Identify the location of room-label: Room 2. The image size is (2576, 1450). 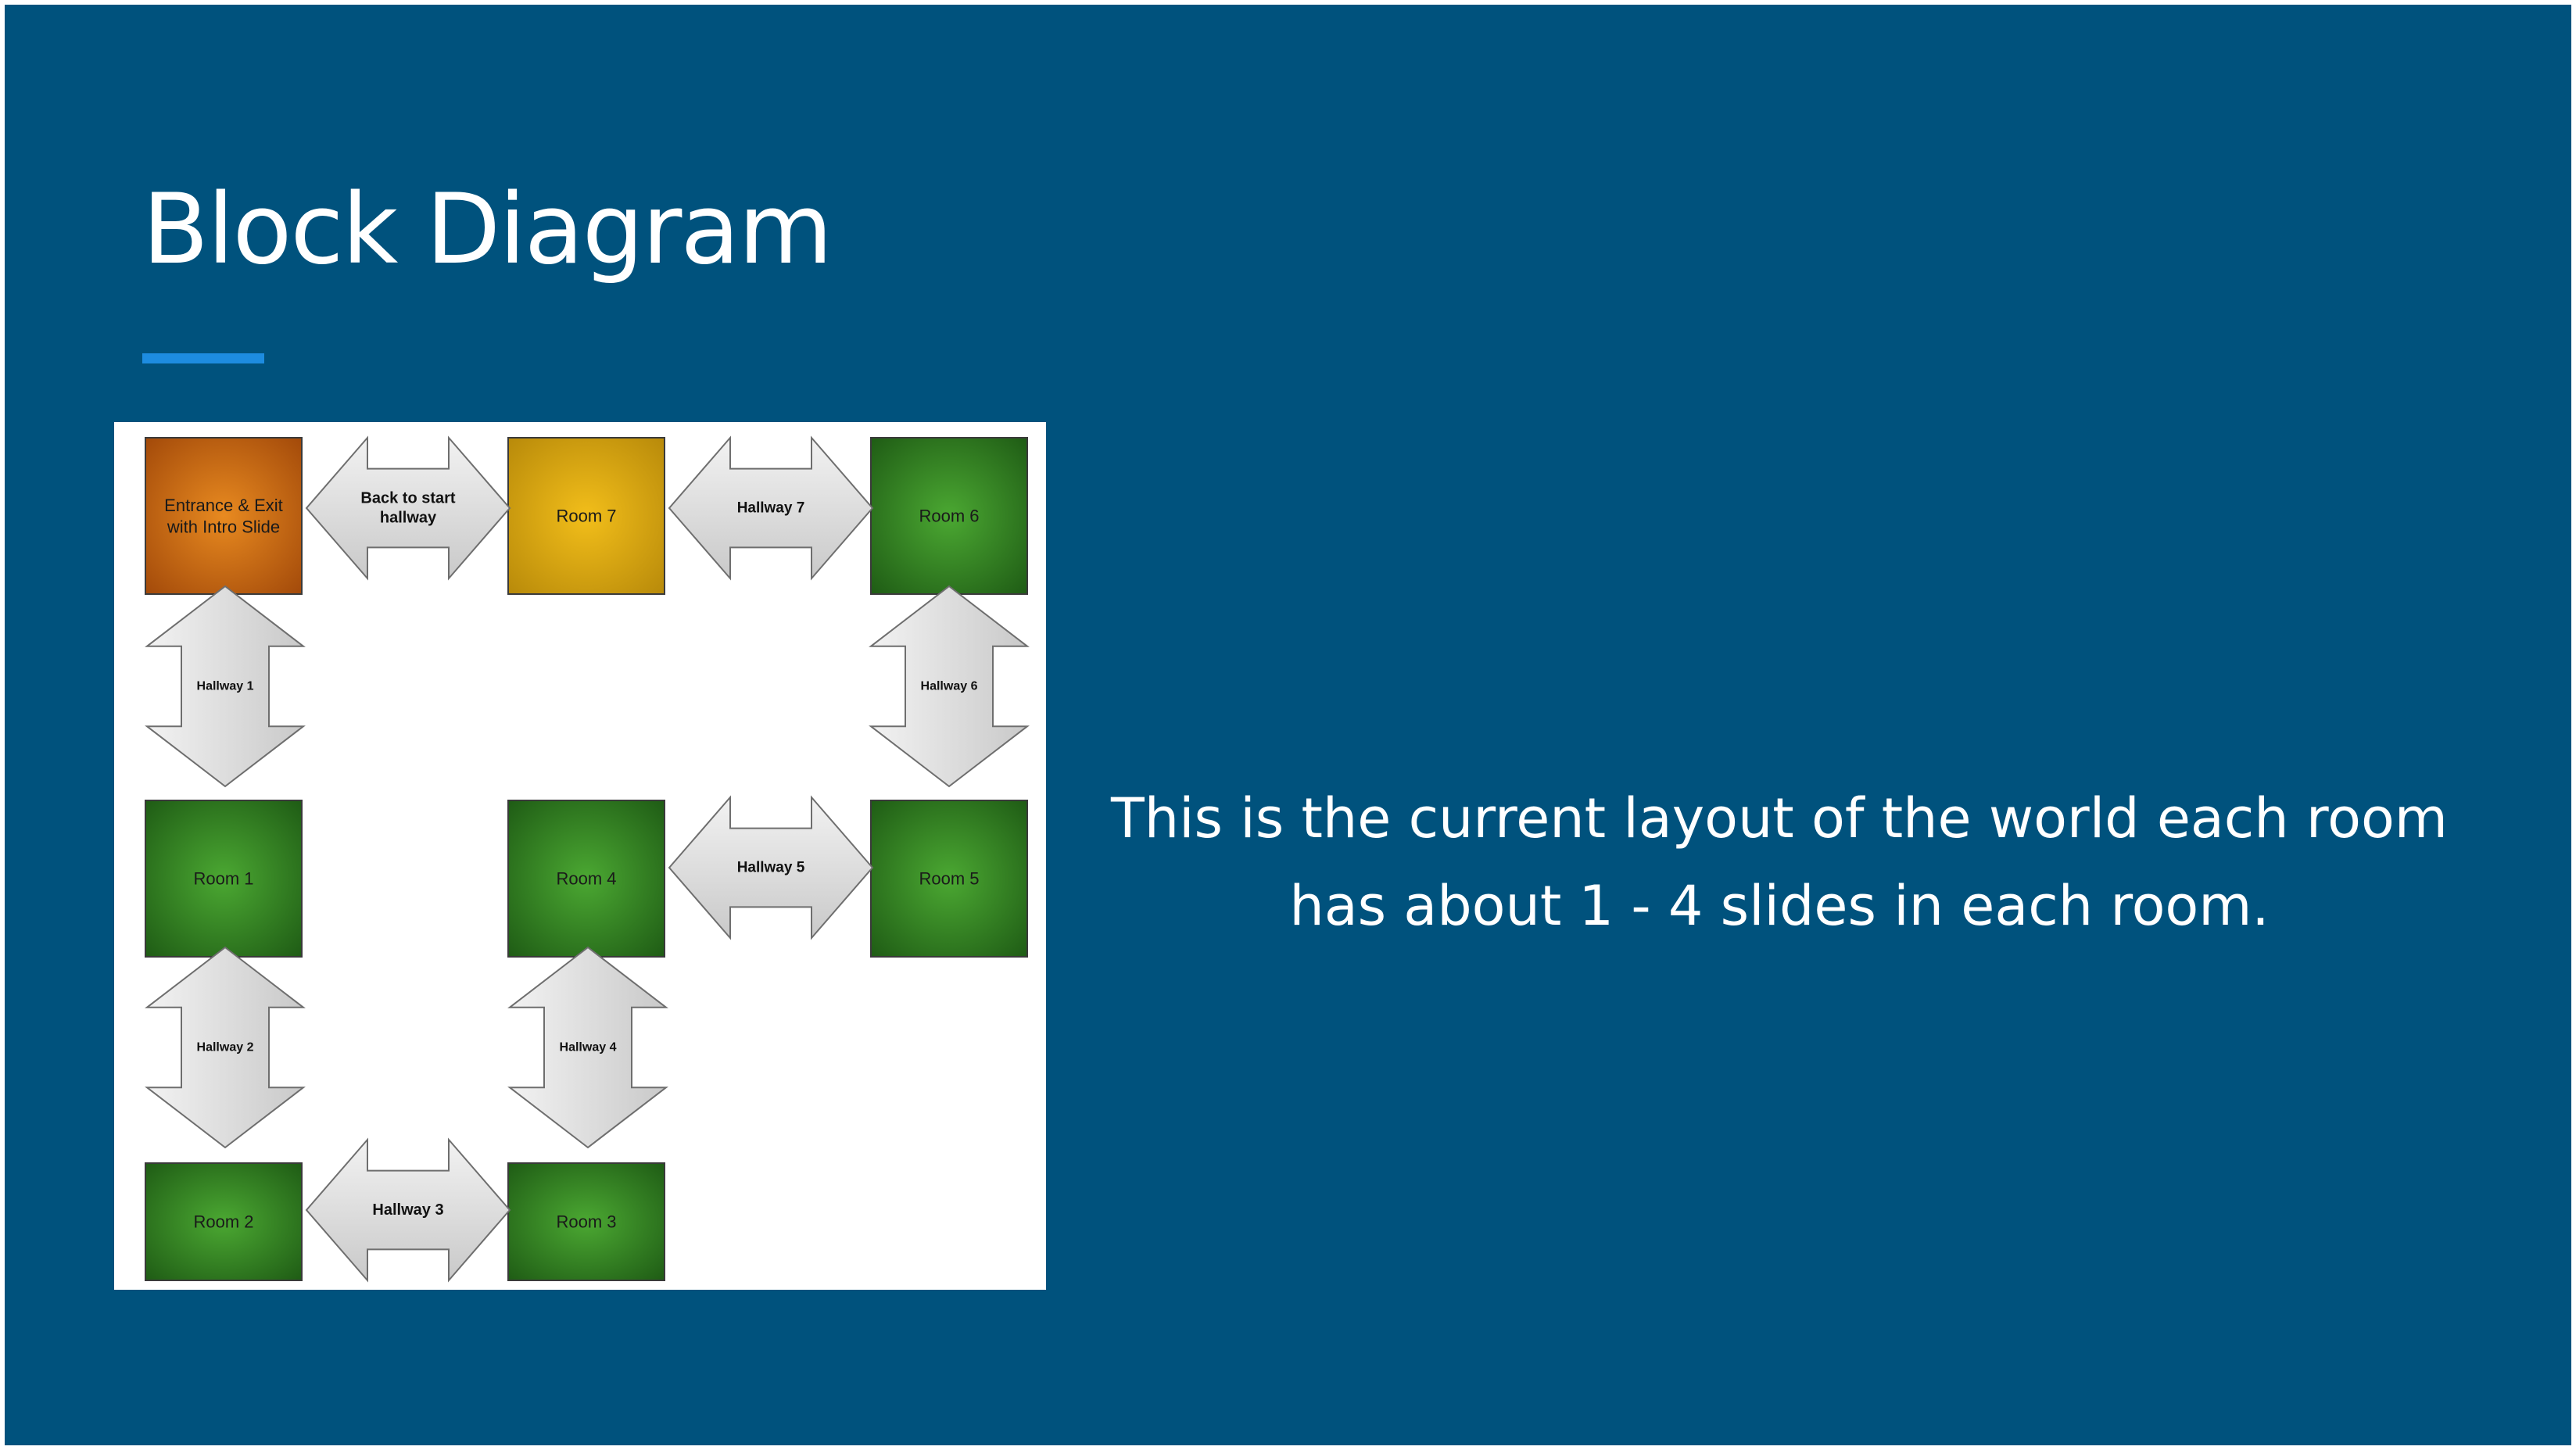
(223, 1222).